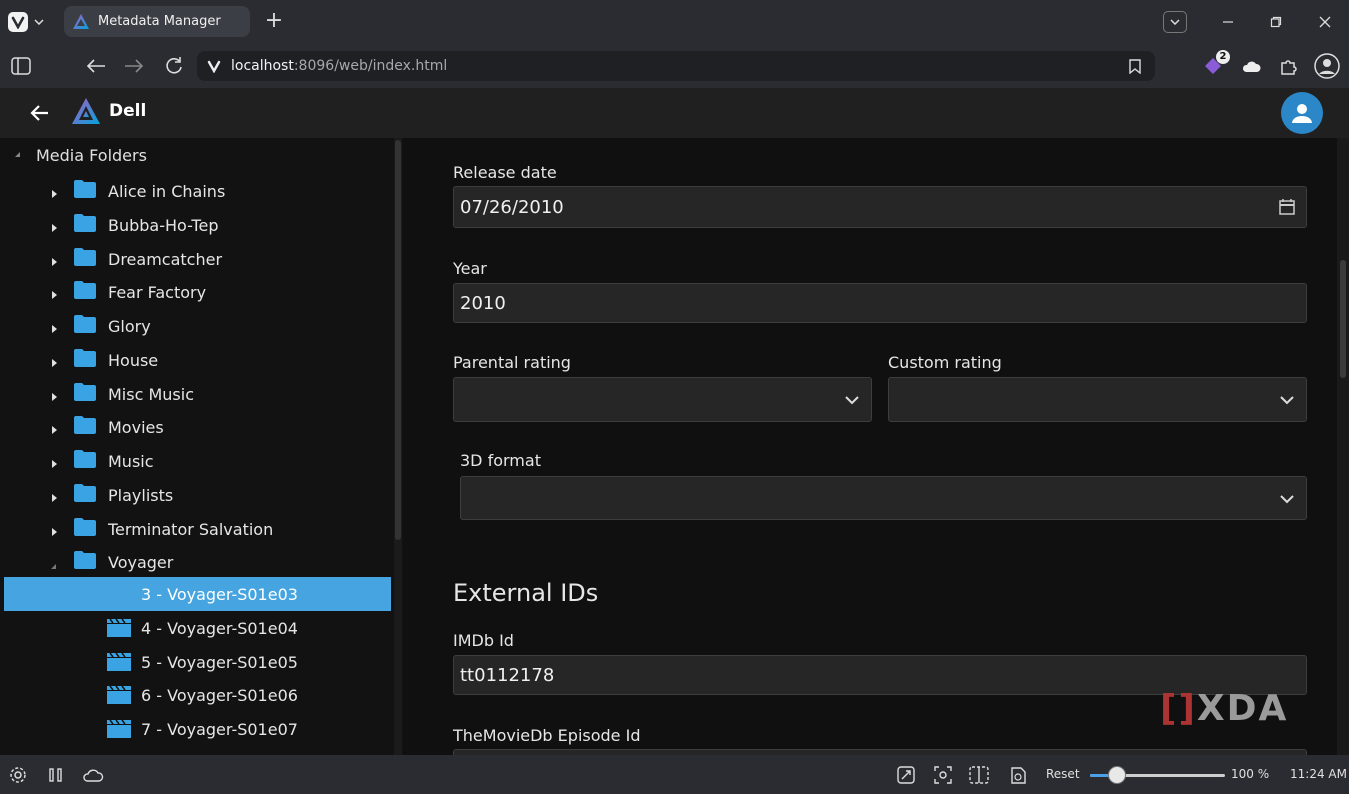 This screenshot has width=1349, height=794. I want to click on release-date-label: Release date, so click(505, 172).